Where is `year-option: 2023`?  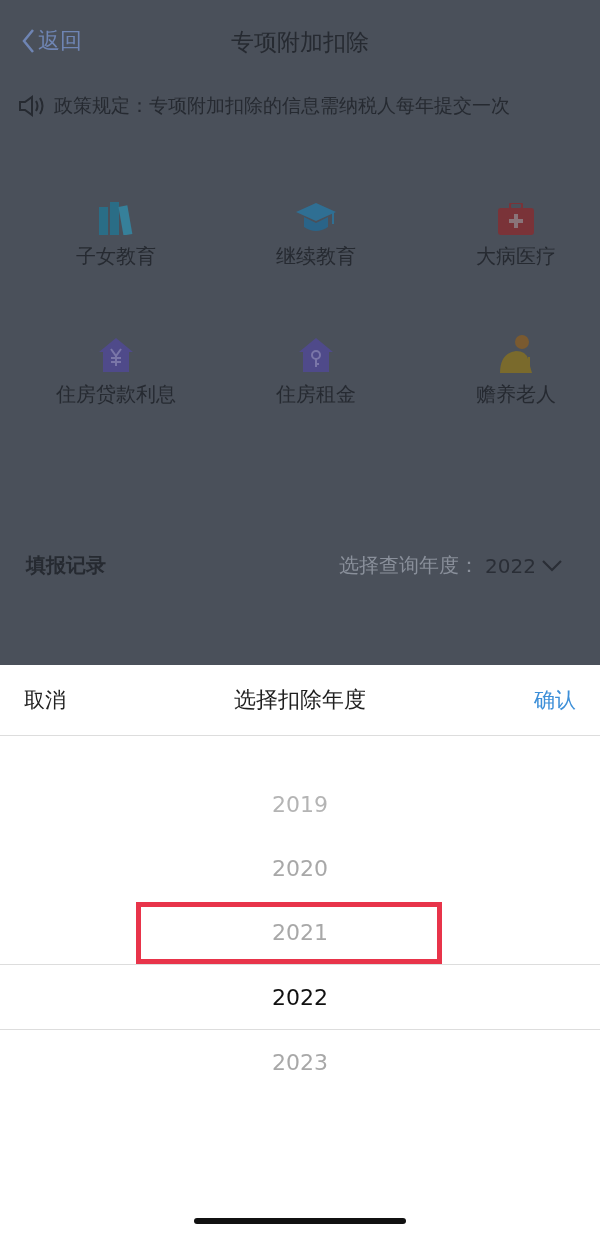
year-option: 2023 is located at coordinates (300, 1062).